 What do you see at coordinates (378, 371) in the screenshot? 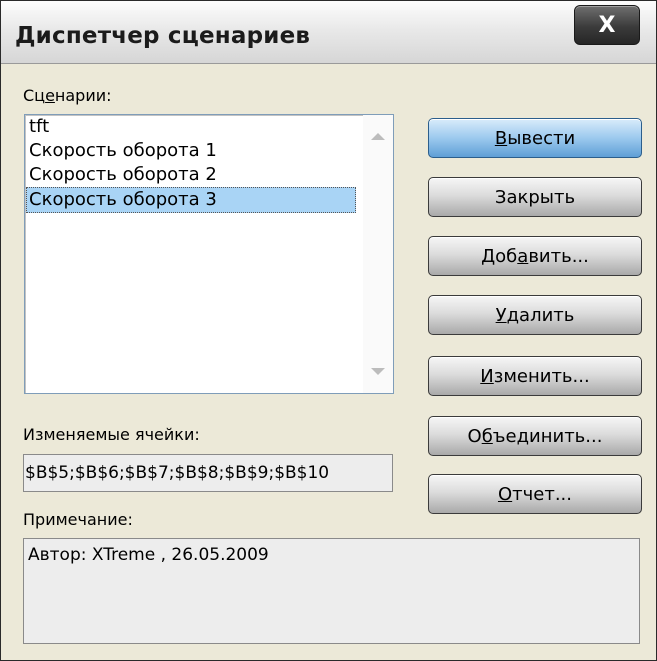
I see `scroll-down-arrow-icon` at bounding box center [378, 371].